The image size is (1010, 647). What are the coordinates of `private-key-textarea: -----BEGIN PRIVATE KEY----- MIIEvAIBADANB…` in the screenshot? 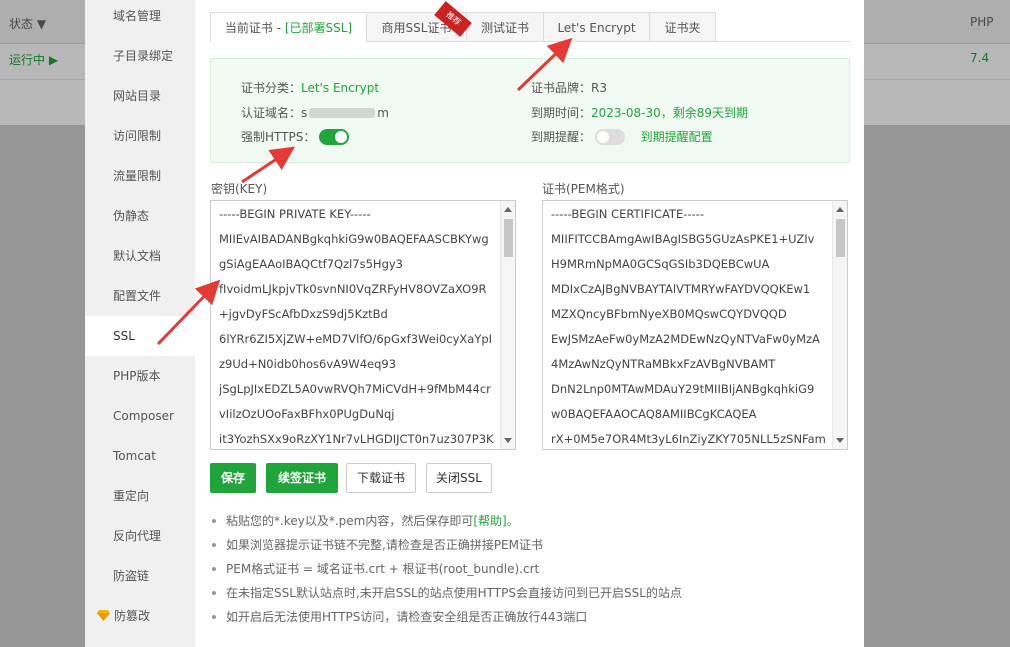 It's located at (363, 325).